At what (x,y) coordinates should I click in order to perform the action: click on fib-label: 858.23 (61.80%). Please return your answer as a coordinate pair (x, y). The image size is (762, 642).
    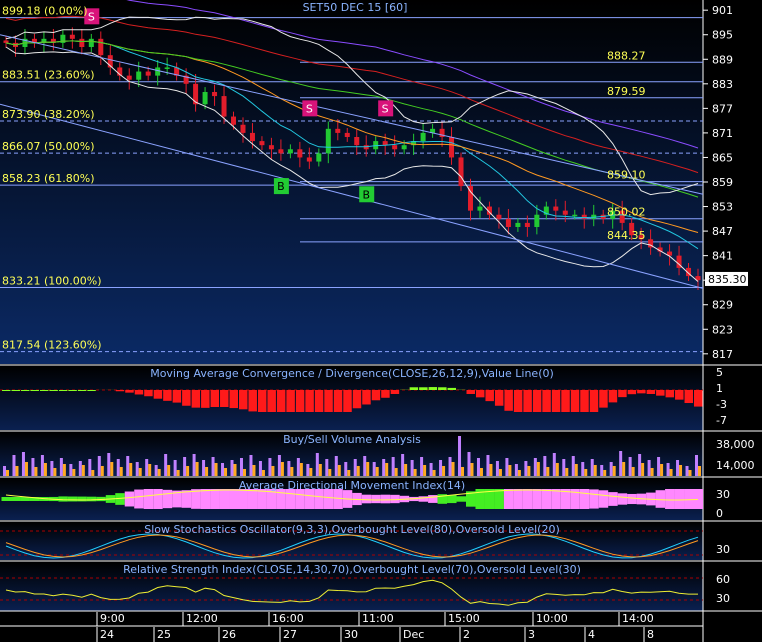
    Looking at the image, I should click on (48, 178).